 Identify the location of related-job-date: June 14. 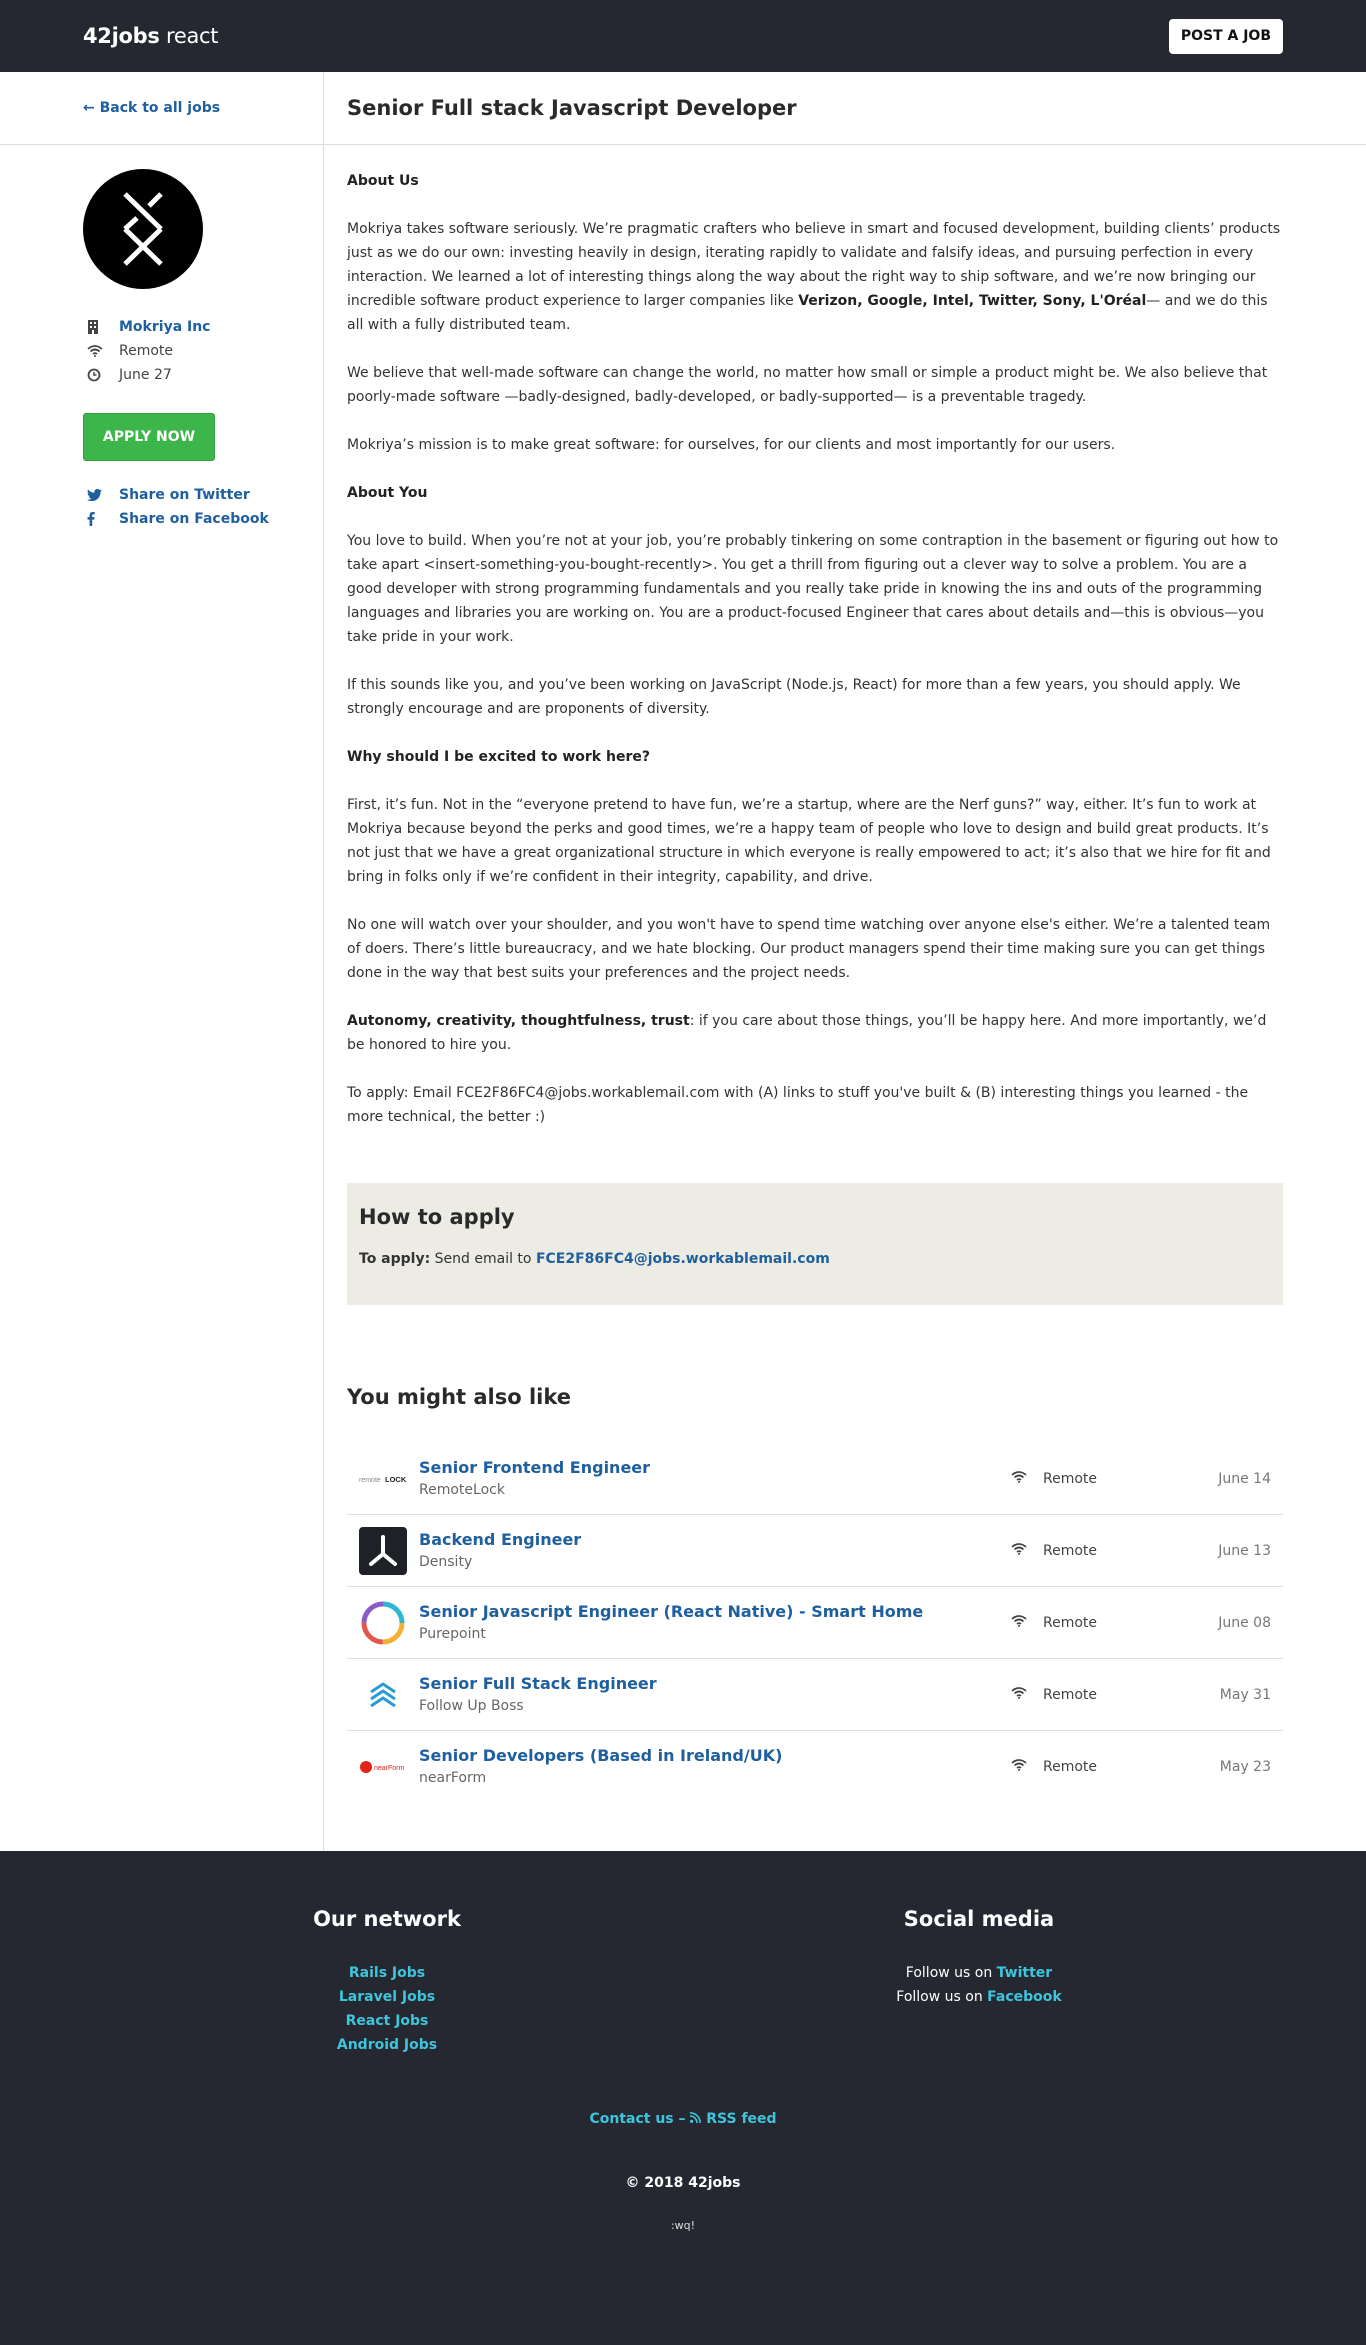
(1244, 1478).